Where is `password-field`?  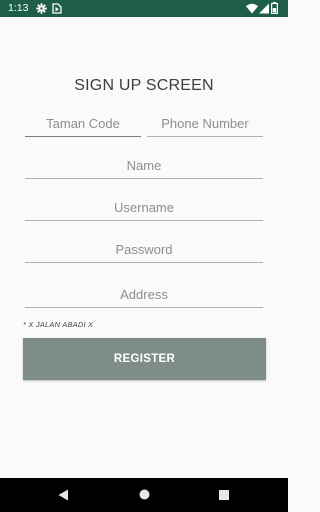
password-field is located at coordinates (144, 250).